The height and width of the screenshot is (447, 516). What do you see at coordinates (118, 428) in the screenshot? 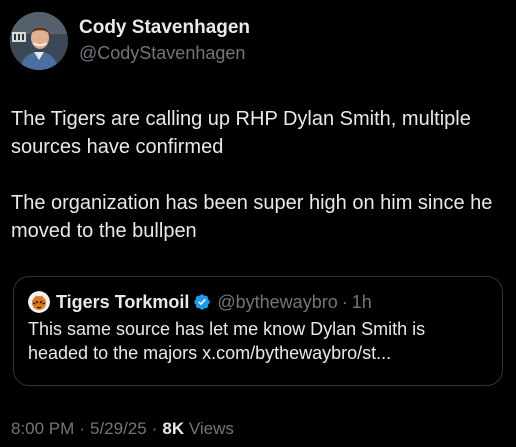
I see `tweet-date: 5/29/25` at bounding box center [118, 428].